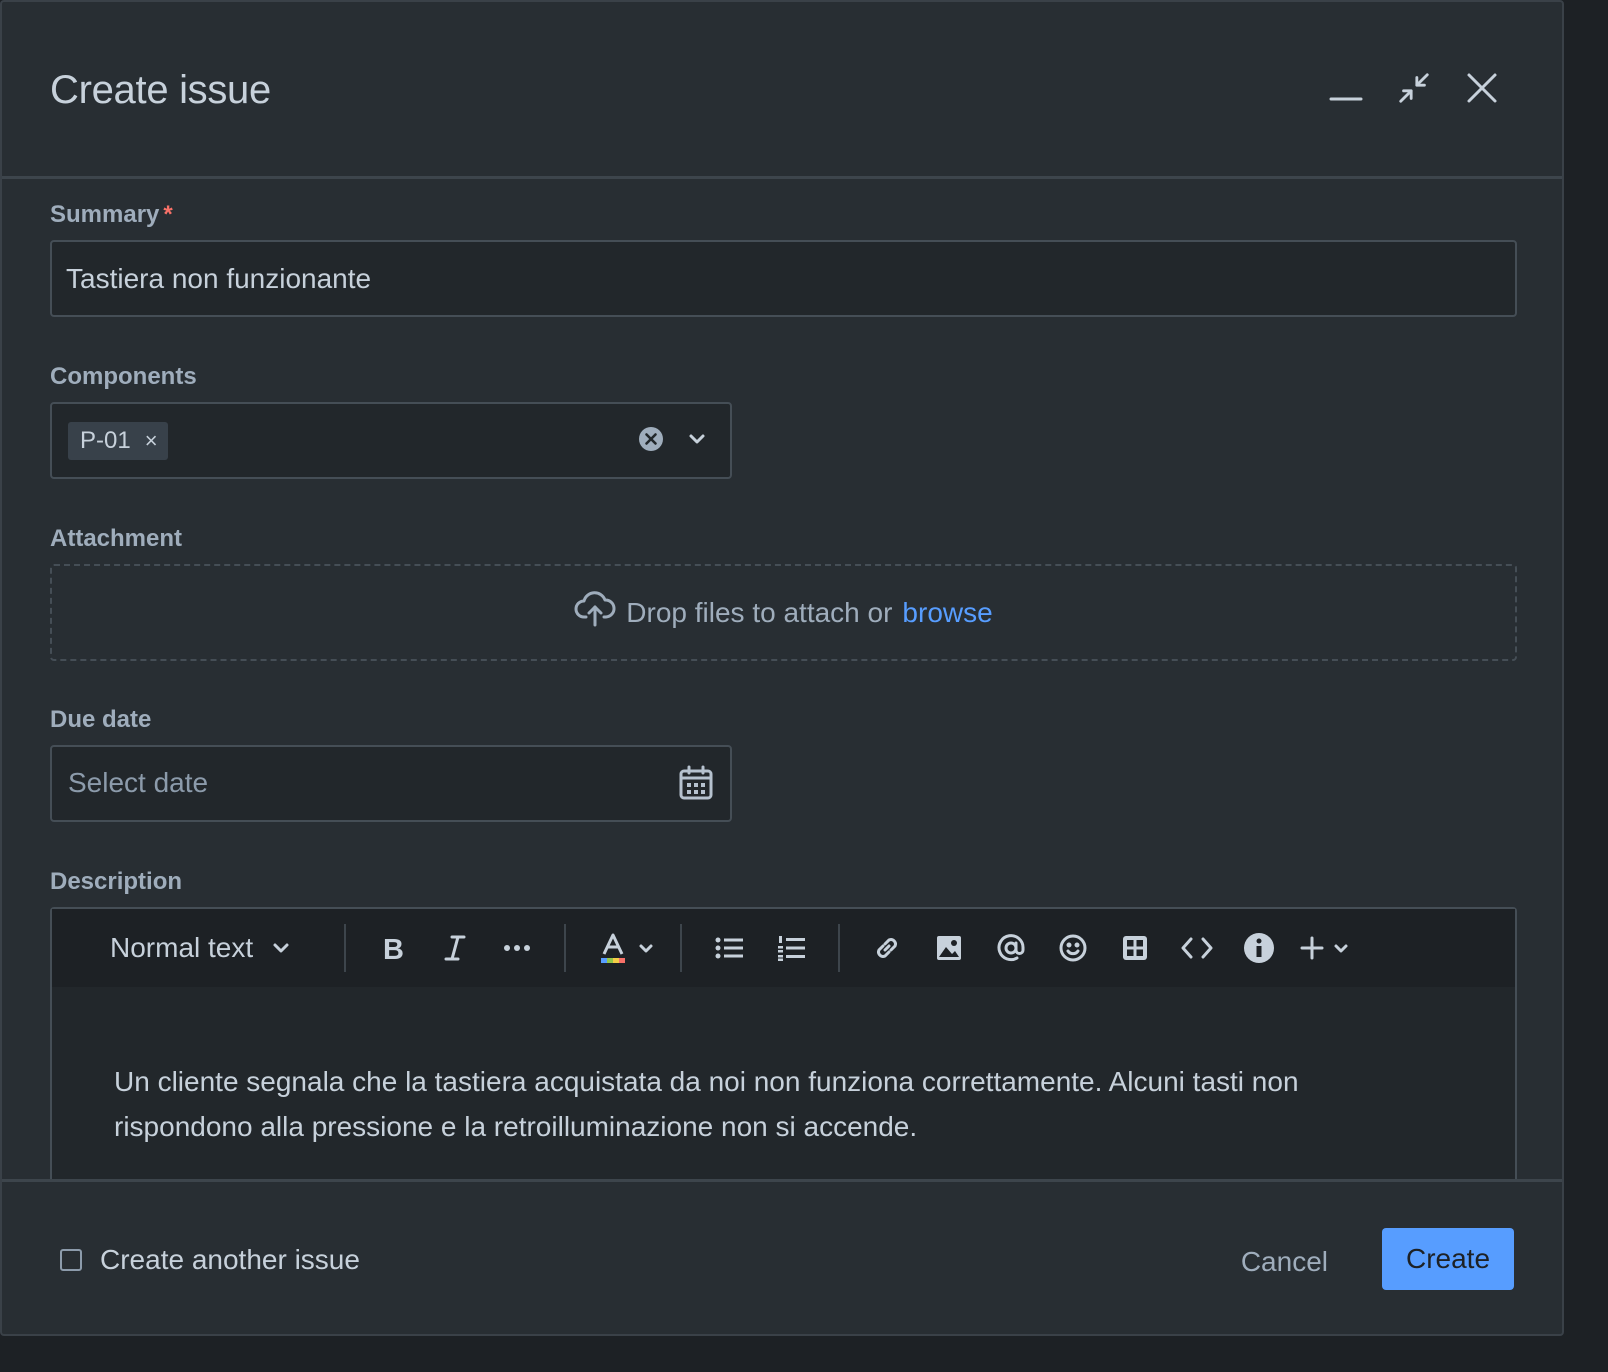  What do you see at coordinates (455, 948) in the screenshot?
I see `italic-icon` at bounding box center [455, 948].